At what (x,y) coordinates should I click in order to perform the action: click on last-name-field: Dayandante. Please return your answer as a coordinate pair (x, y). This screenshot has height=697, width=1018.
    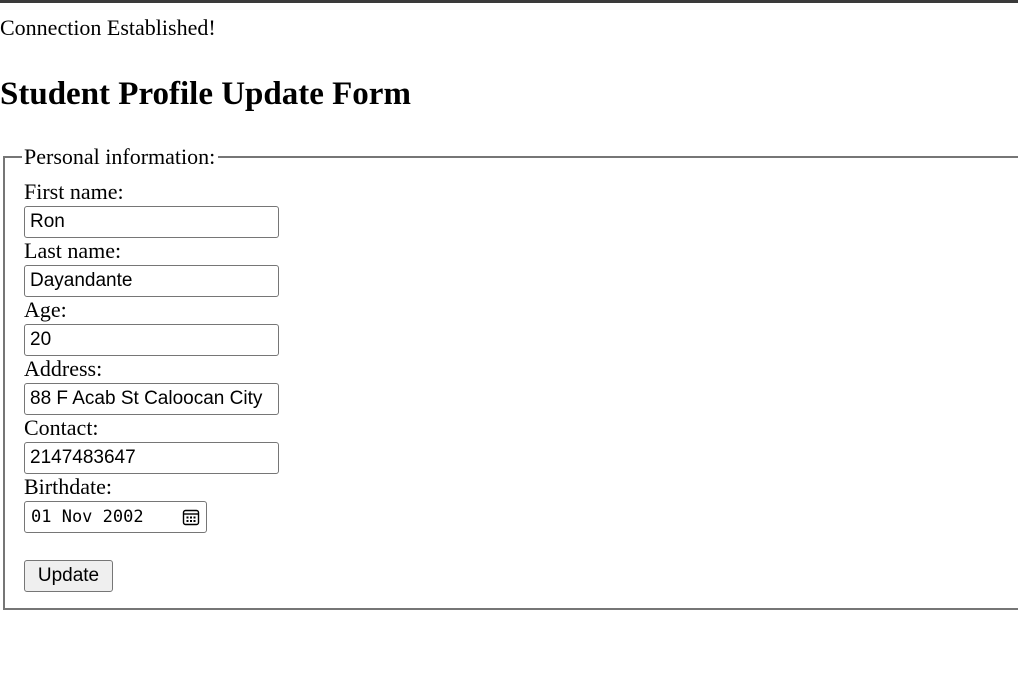
    Looking at the image, I should click on (151, 281).